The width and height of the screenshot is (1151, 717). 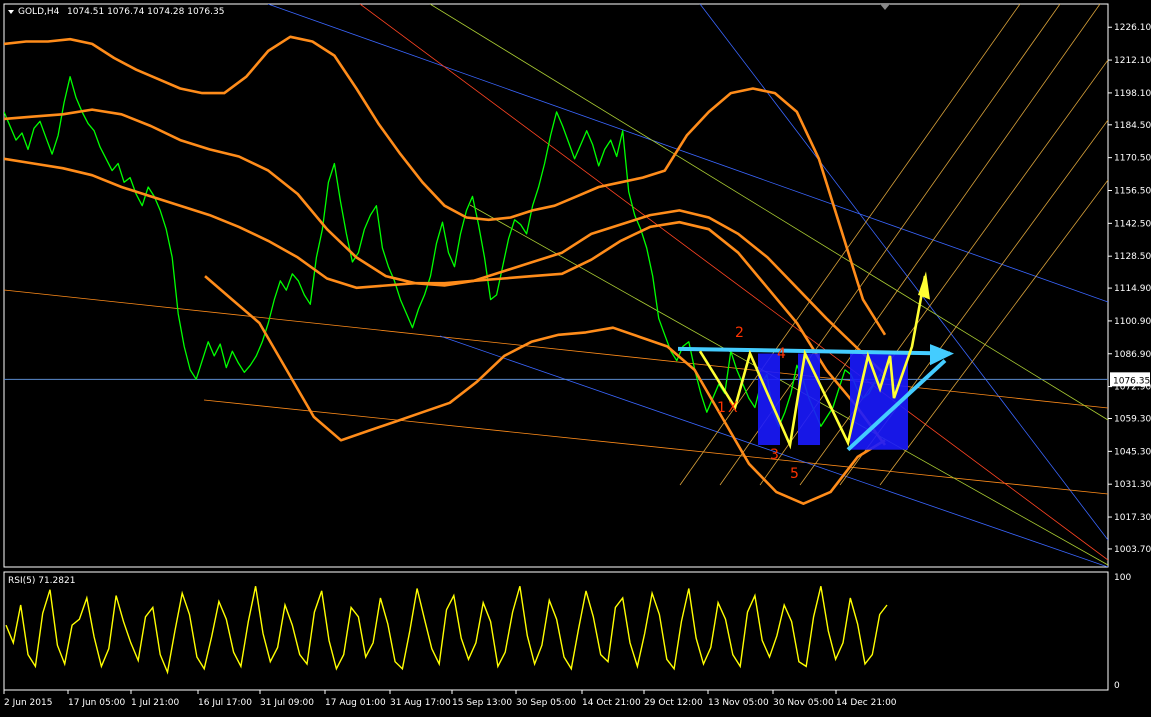 I want to click on wave-label-5: 5, so click(x=794, y=474).